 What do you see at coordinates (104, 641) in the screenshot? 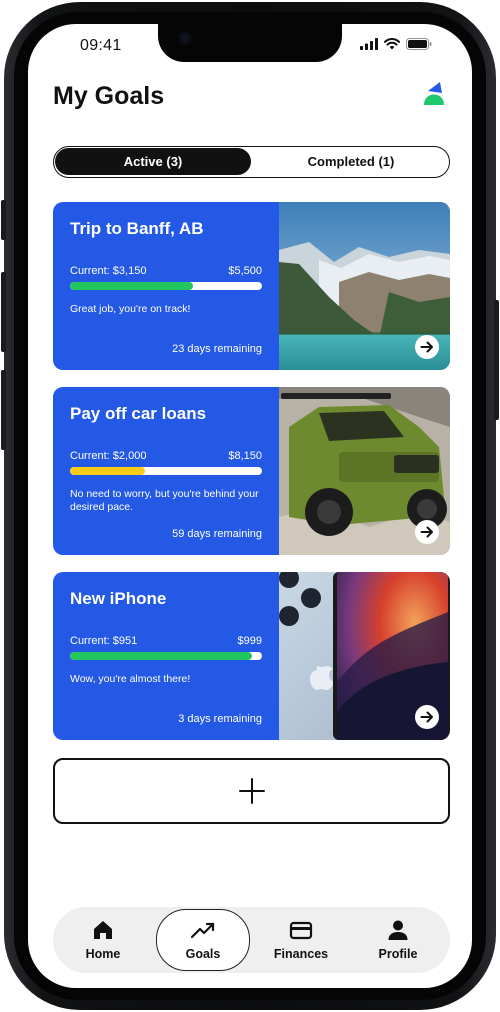
I see `goal-current-amount: Current: $951` at bounding box center [104, 641].